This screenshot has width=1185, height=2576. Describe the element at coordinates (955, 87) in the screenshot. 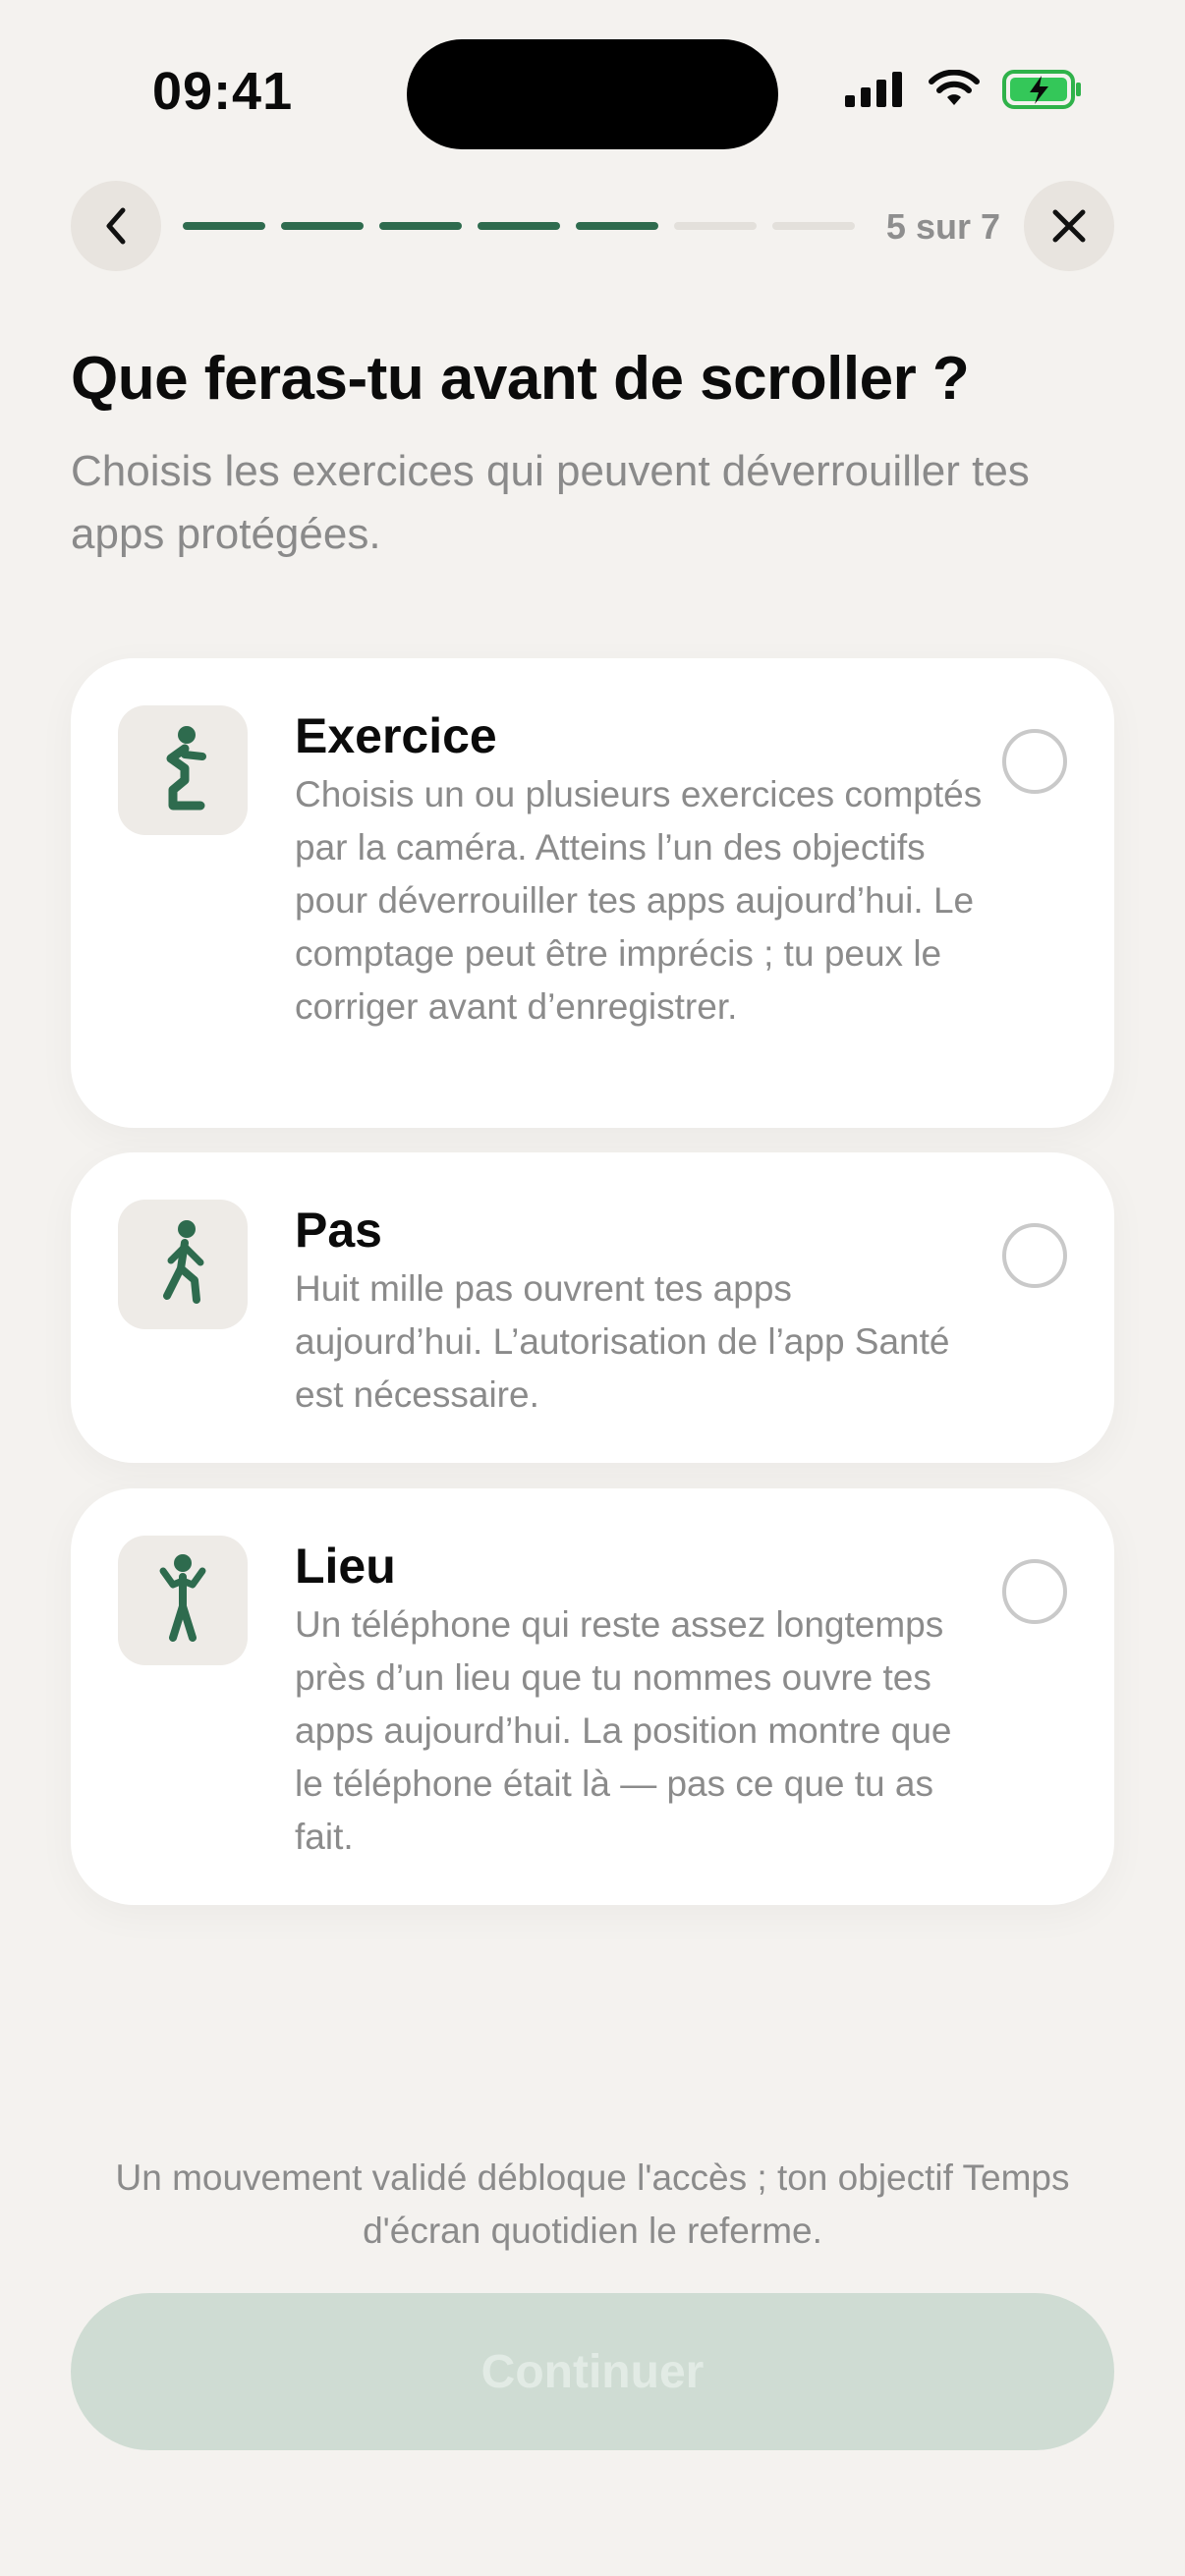

I see `wifi-icon` at that location.